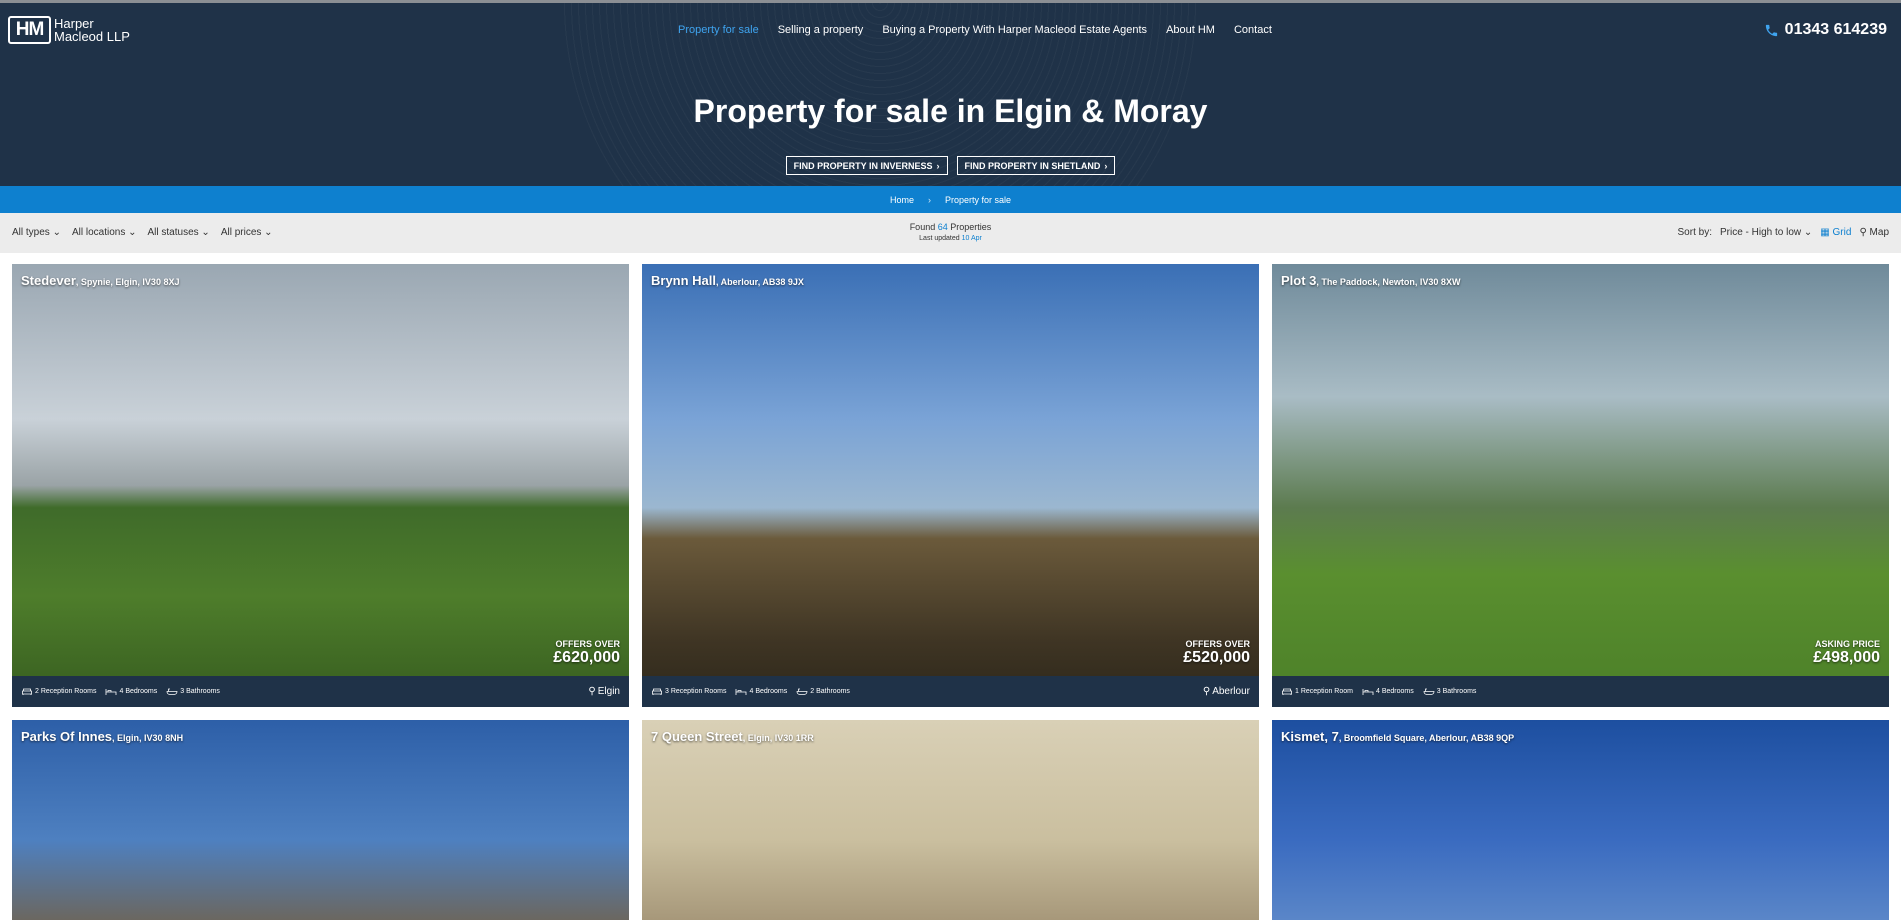 The width and height of the screenshot is (1901, 920). I want to click on listing-card: 7 Queen Street, Elgin, IV30 1RR, so click(950, 820).